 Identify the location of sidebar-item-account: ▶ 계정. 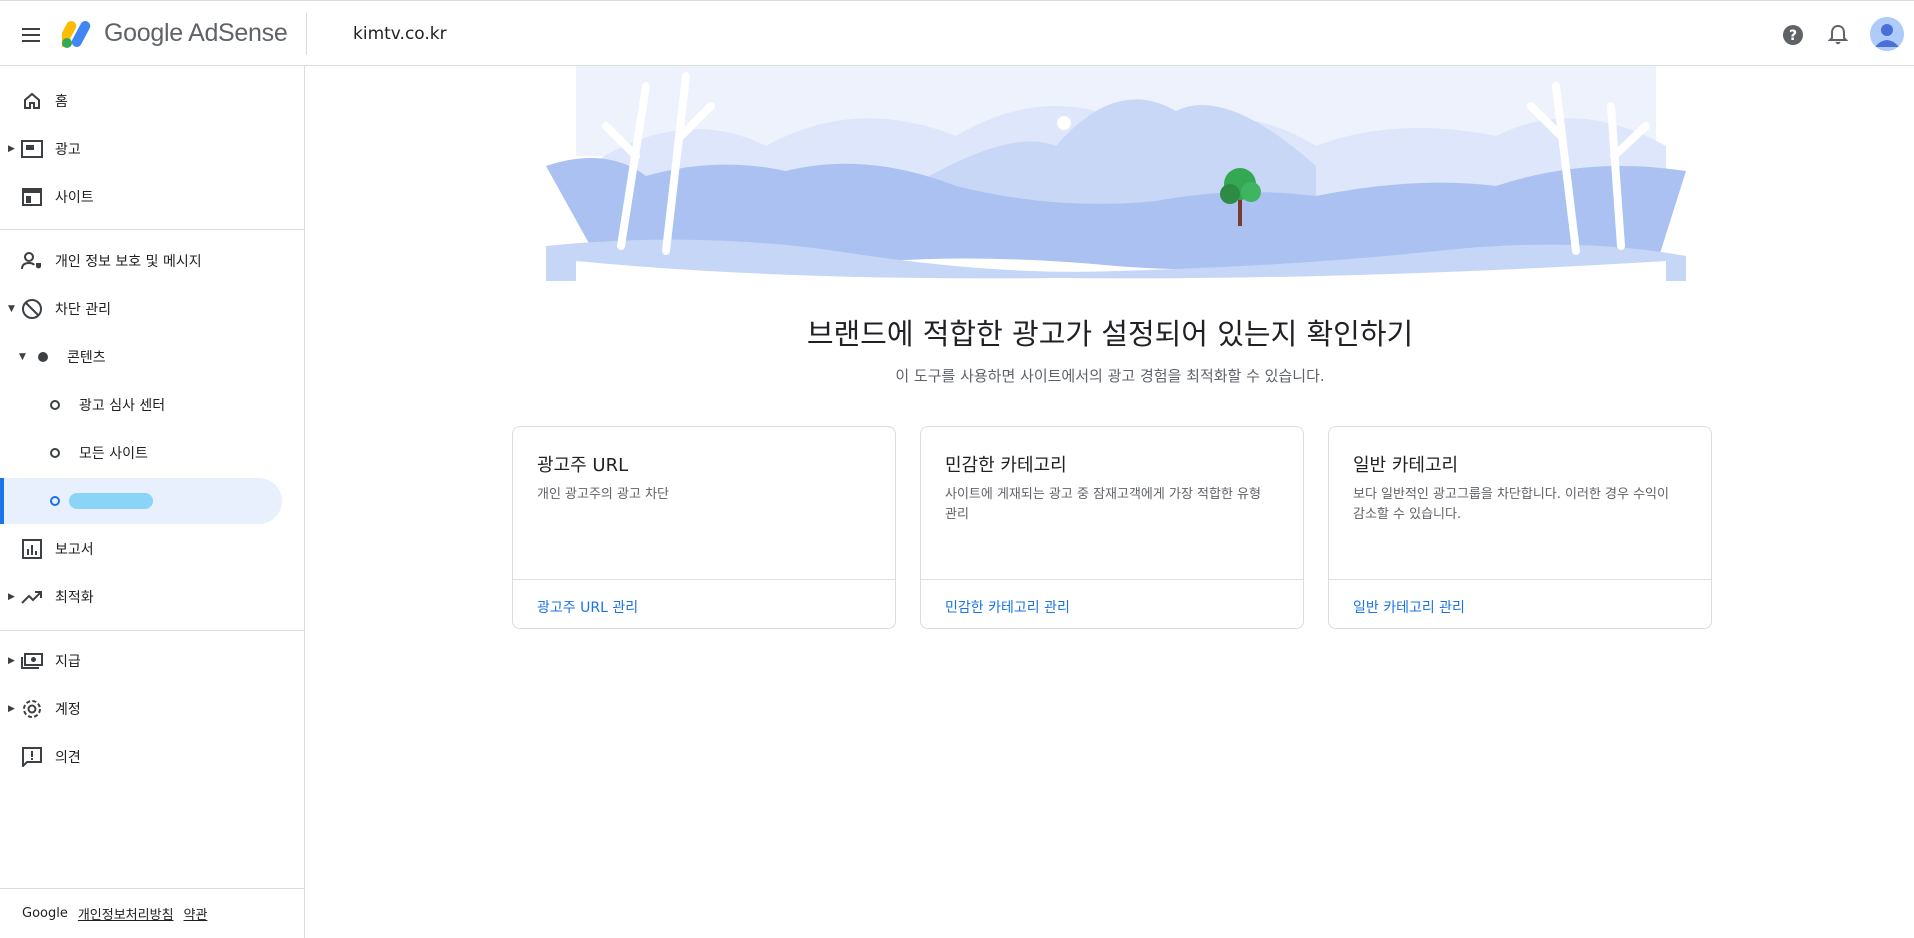
(141, 709).